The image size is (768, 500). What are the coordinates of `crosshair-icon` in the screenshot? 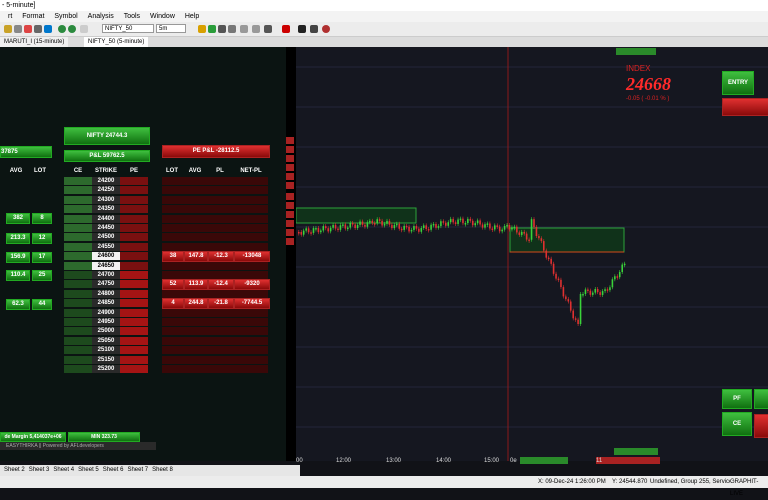 It's located at (268, 29).